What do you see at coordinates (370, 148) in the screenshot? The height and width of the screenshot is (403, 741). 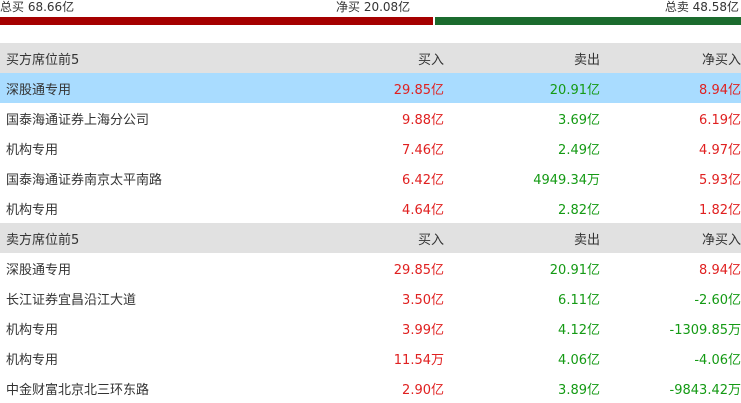 I see `table-row: 机构专用 7.46亿 2.49亿 4.97亿` at bounding box center [370, 148].